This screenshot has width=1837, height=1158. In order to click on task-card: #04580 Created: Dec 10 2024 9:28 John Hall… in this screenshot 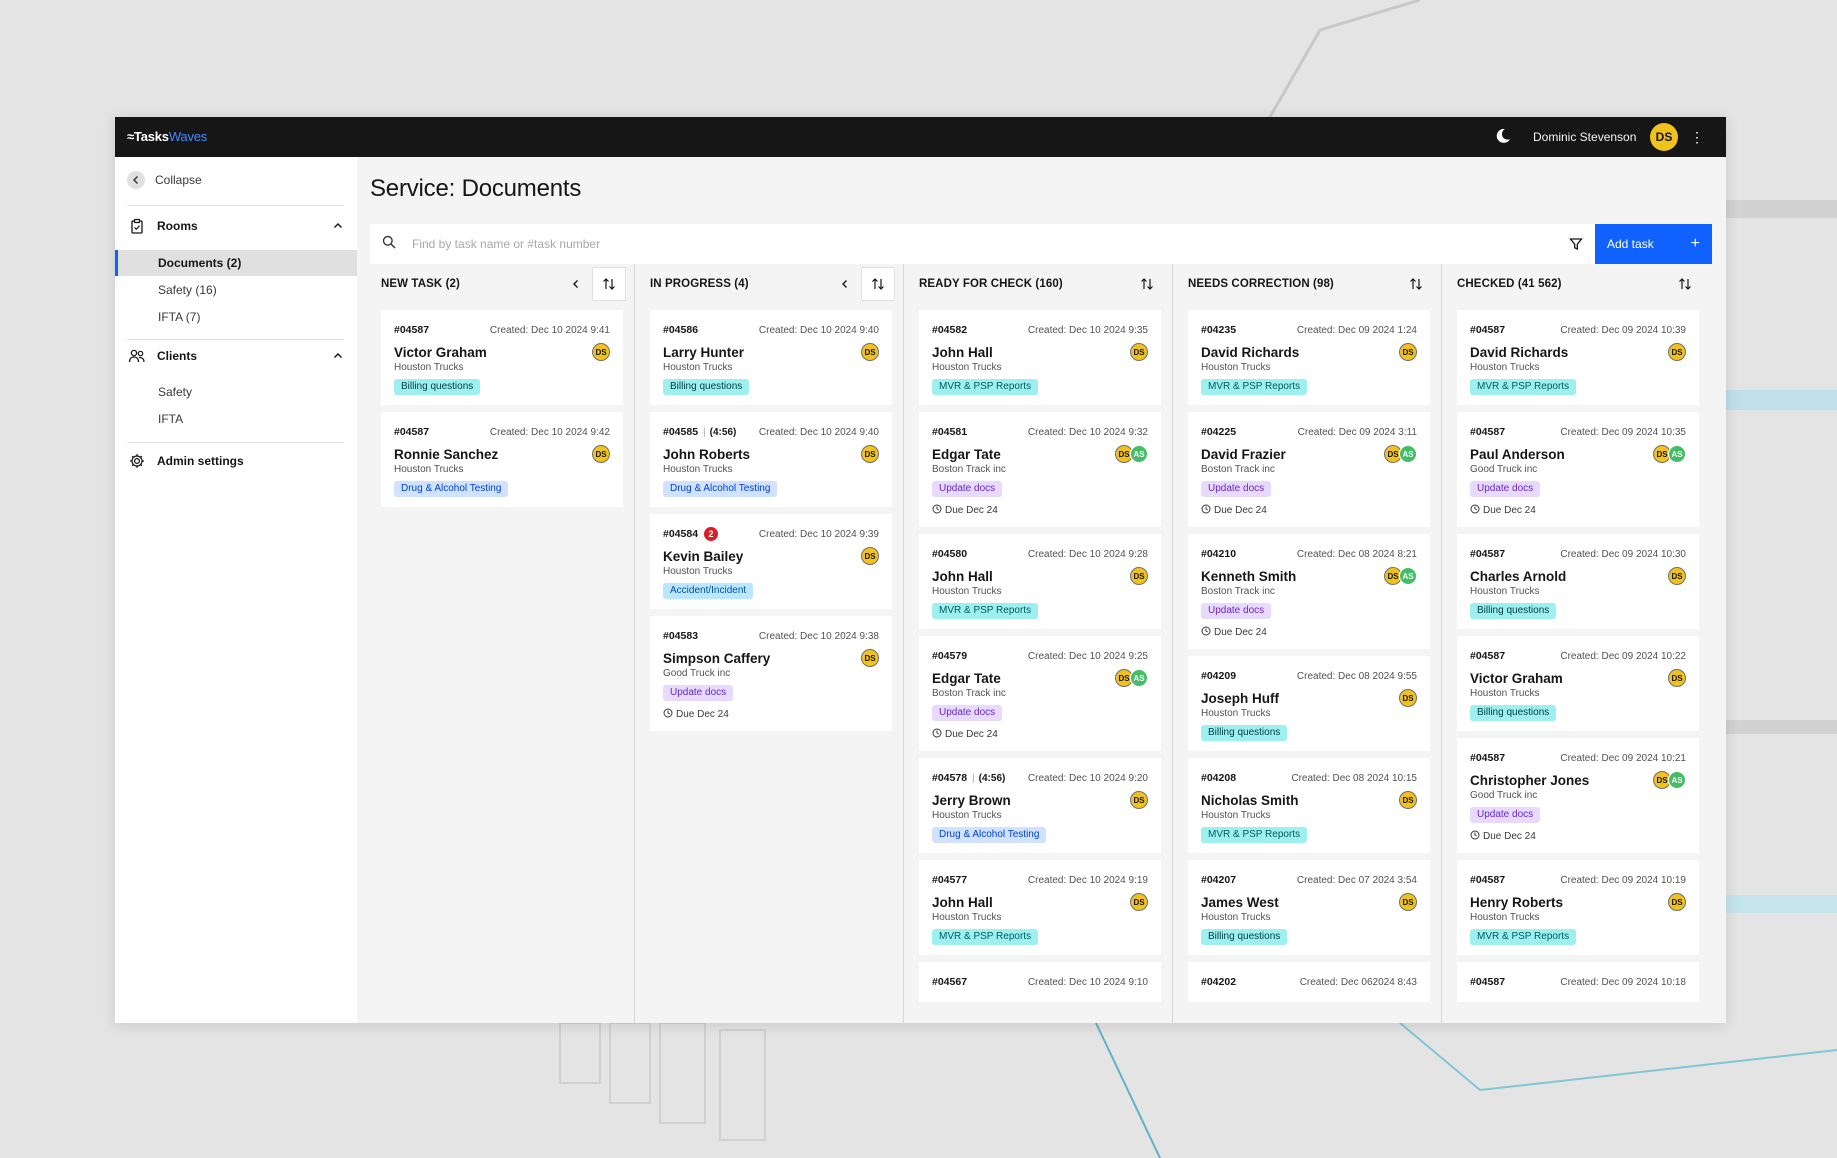, I will do `click(1040, 581)`.